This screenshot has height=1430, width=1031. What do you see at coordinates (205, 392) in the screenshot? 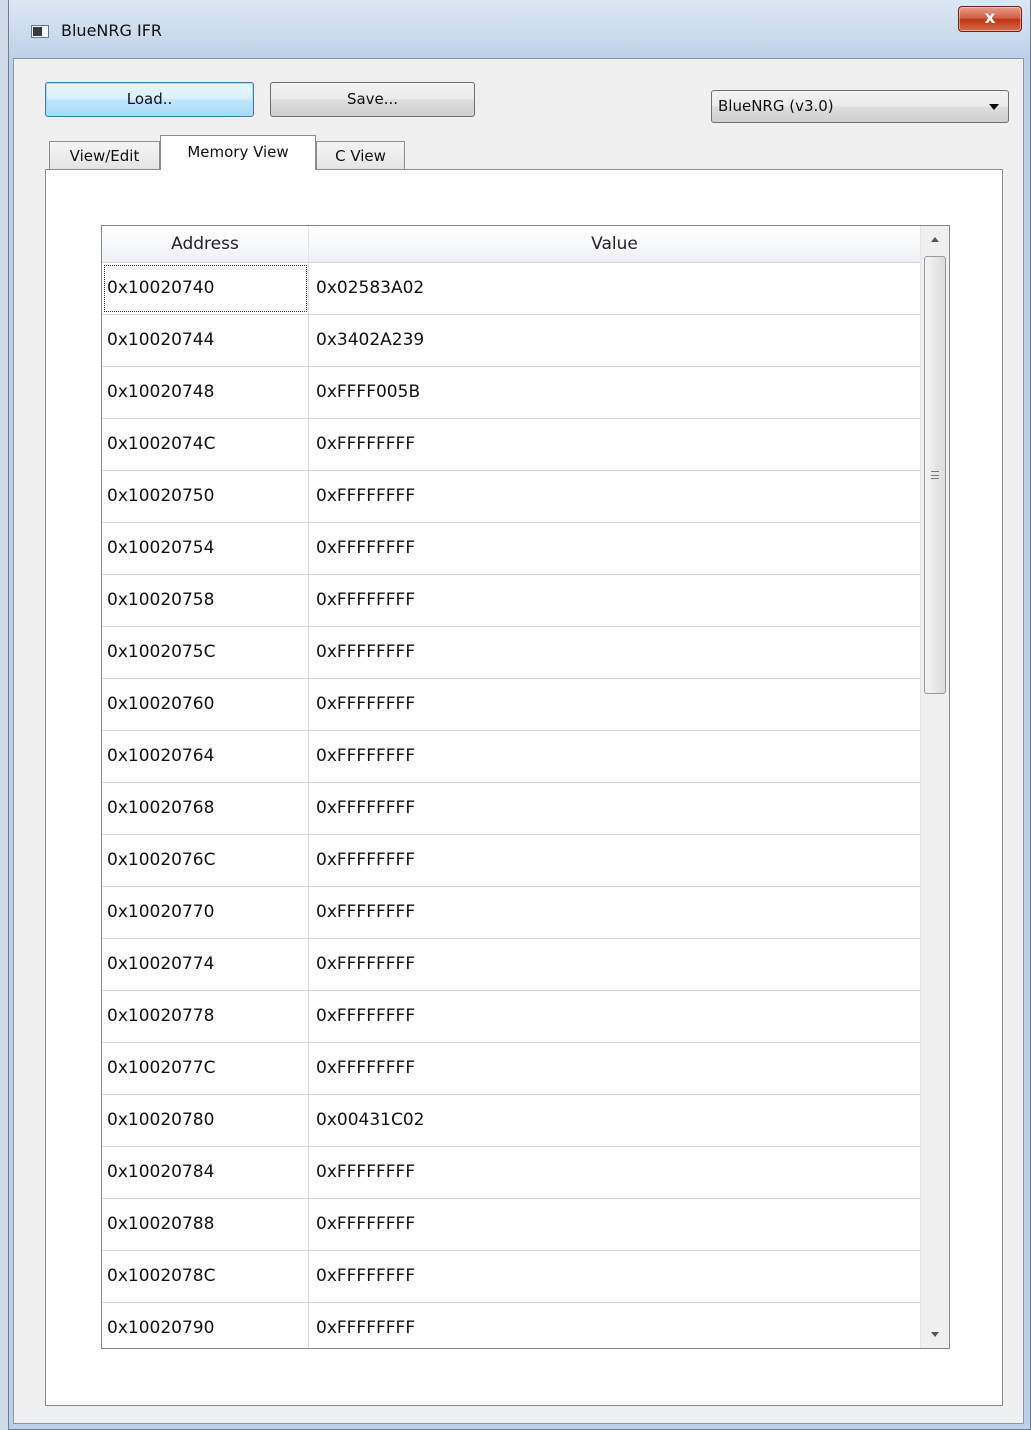
I see `address-cell: 0x10020748` at bounding box center [205, 392].